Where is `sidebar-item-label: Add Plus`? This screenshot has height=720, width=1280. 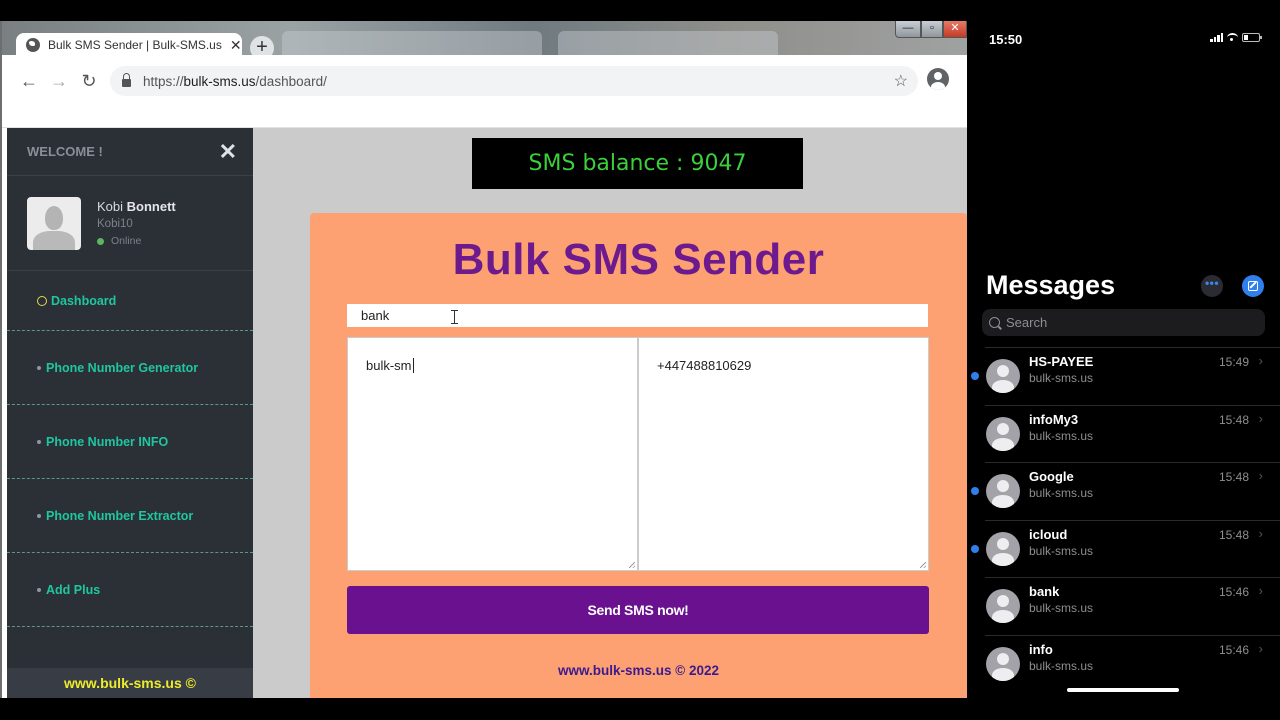 sidebar-item-label: Add Plus is located at coordinates (73, 589).